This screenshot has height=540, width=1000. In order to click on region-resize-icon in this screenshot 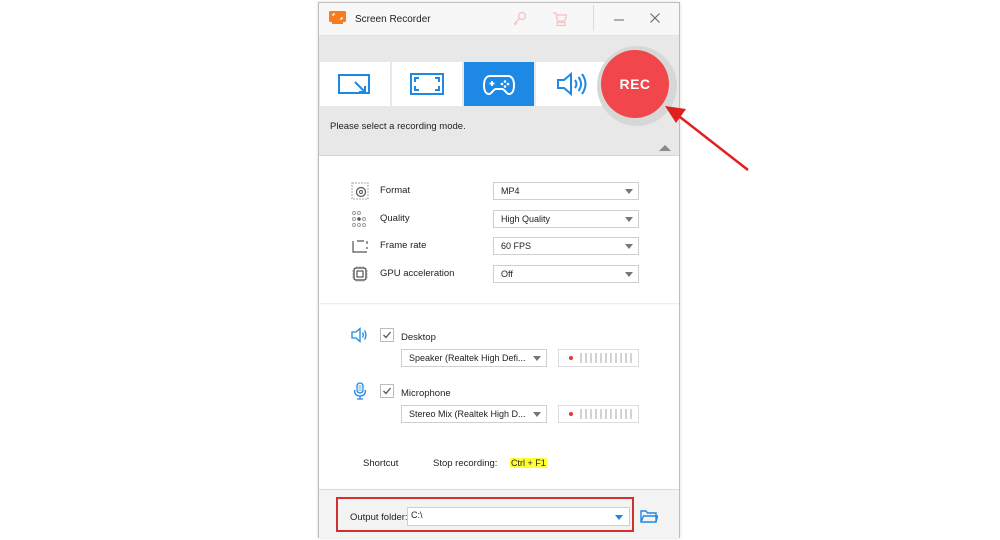, I will do `click(354, 84)`.